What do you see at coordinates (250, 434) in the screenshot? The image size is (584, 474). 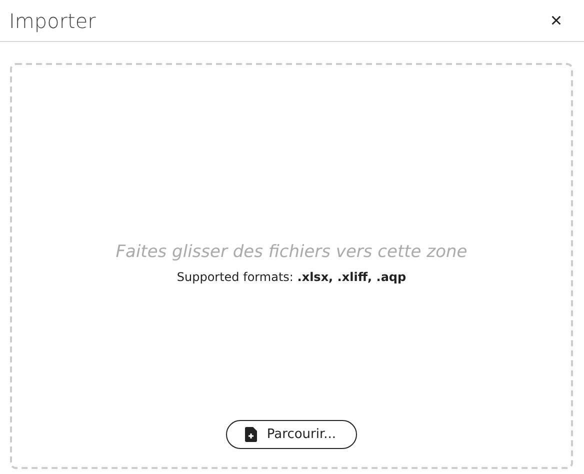 I see `file-plus-icon` at bounding box center [250, 434].